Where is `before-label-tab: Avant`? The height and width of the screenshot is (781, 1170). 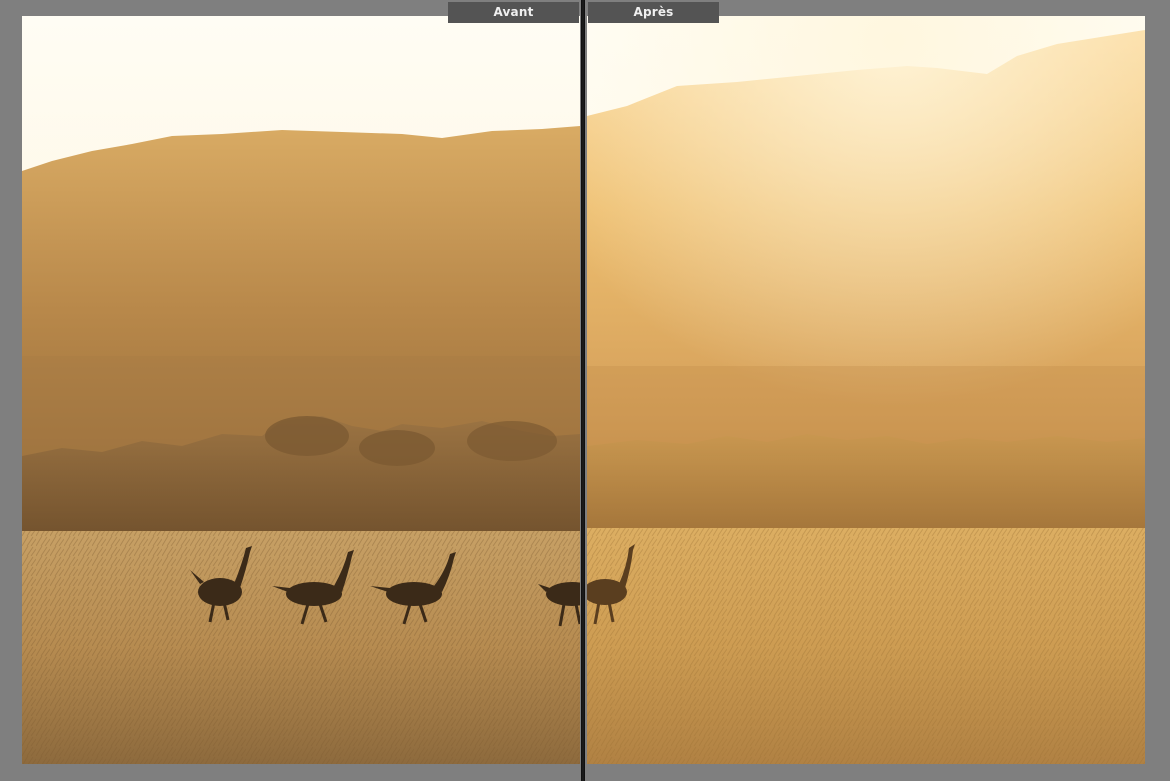
before-label-tab: Avant is located at coordinates (513, 12).